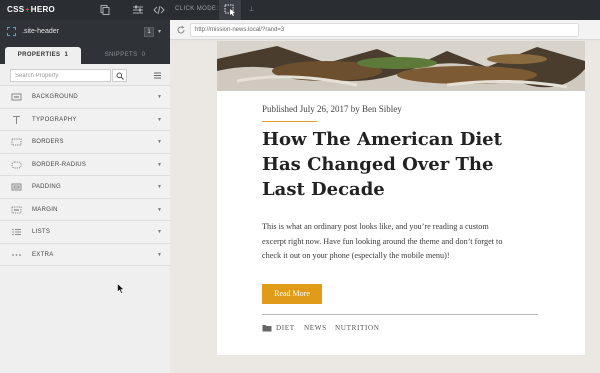  I want to click on property-group-margin: MARGIN ▼, so click(85, 209).